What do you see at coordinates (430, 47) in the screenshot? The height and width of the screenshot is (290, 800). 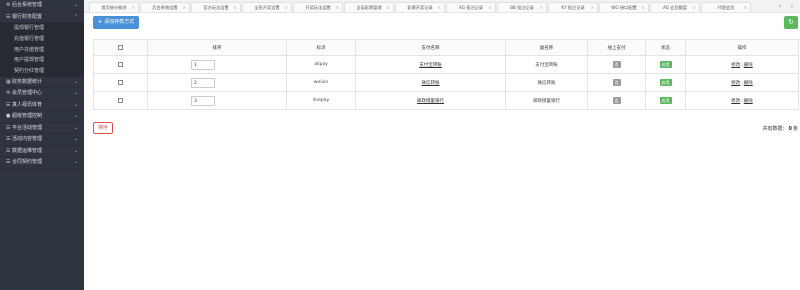 I see `column-header-pay-name: 支付名称` at bounding box center [430, 47].